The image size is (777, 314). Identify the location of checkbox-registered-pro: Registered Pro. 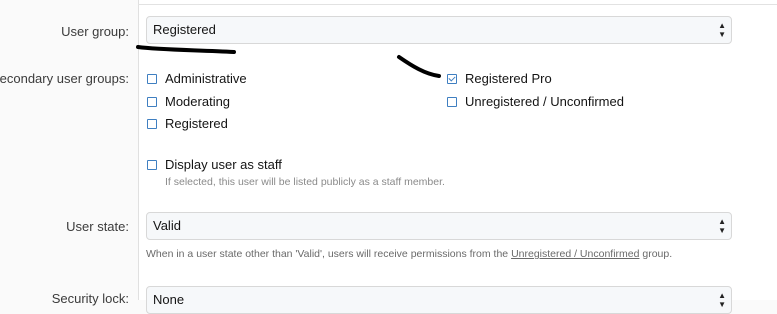
(499, 78).